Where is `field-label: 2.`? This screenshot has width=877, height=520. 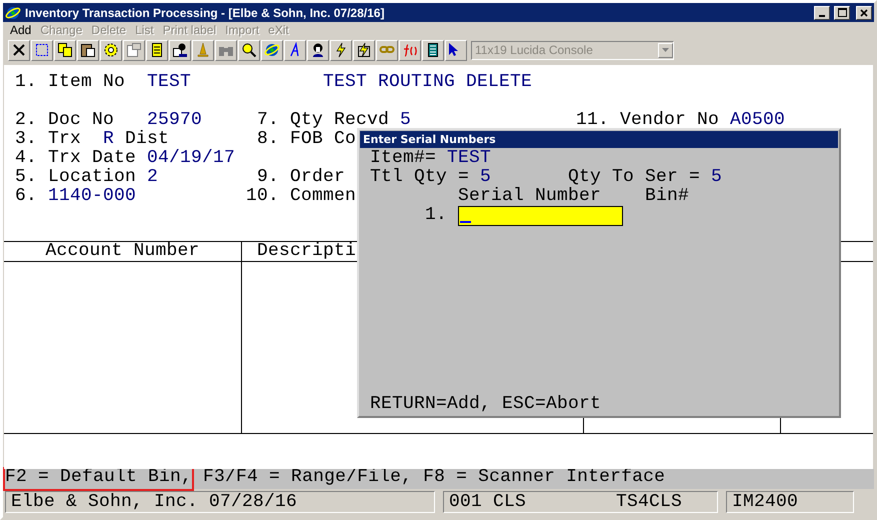 field-label: 2. is located at coordinates (26, 120).